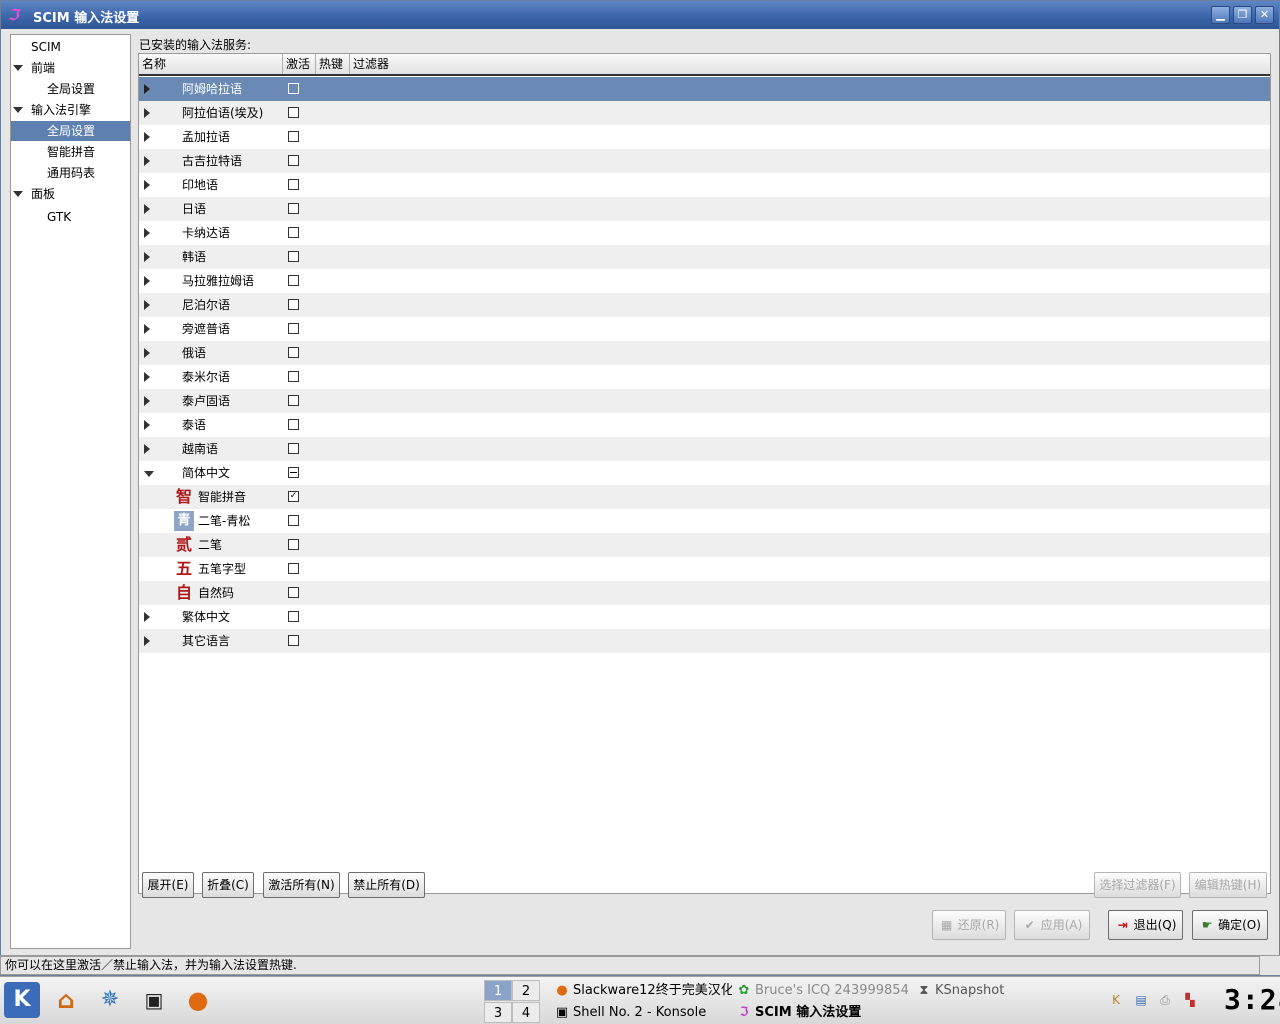 The height and width of the screenshot is (1024, 1280). What do you see at coordinates (70, 173) in the screenshot?
I see `sidebar-item-generic-table: 通用码表` at bounding box center [70, 173].